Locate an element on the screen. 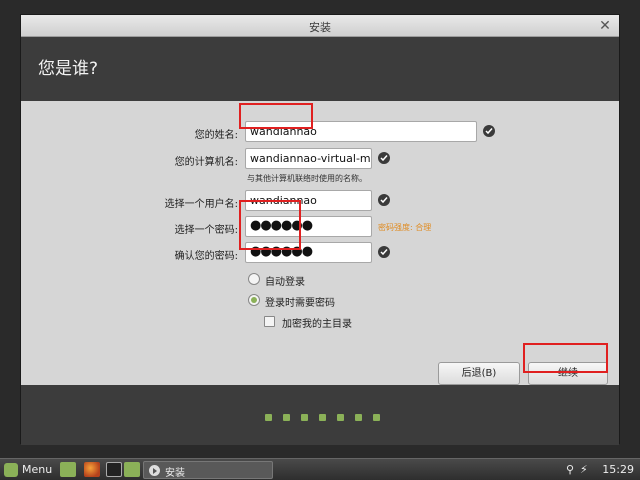 The width and height of the screenshot is (640, 480). highlight-continue is located at coordinates (565, 358).